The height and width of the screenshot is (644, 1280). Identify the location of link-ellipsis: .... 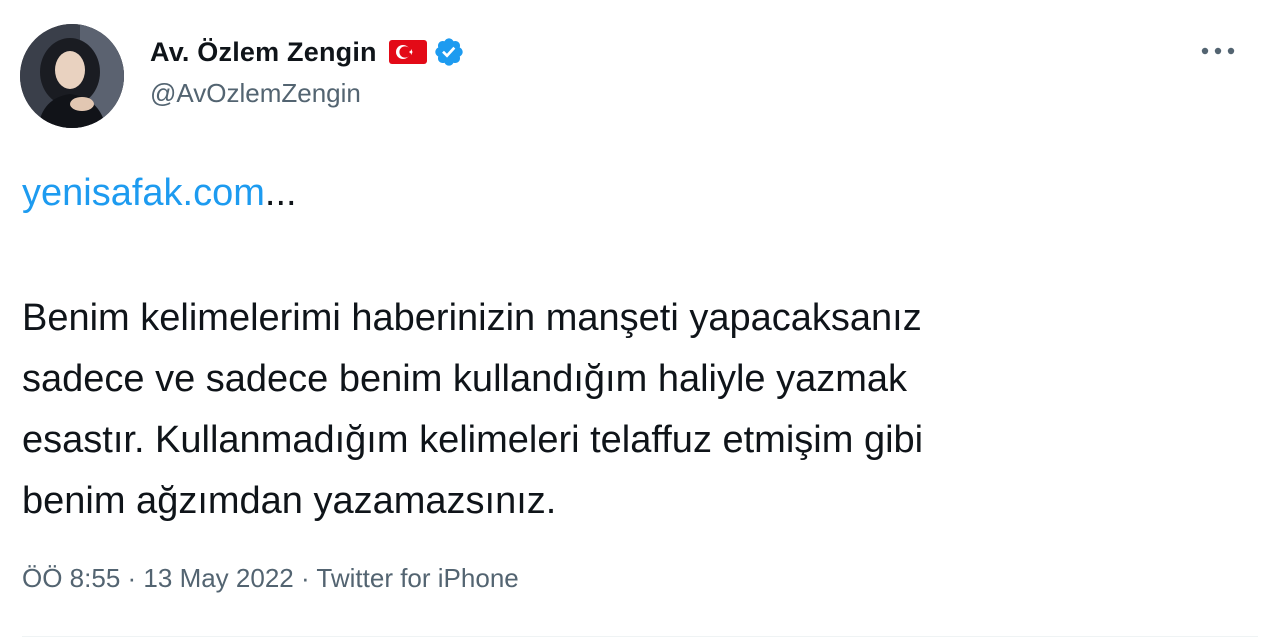
(280, 193).